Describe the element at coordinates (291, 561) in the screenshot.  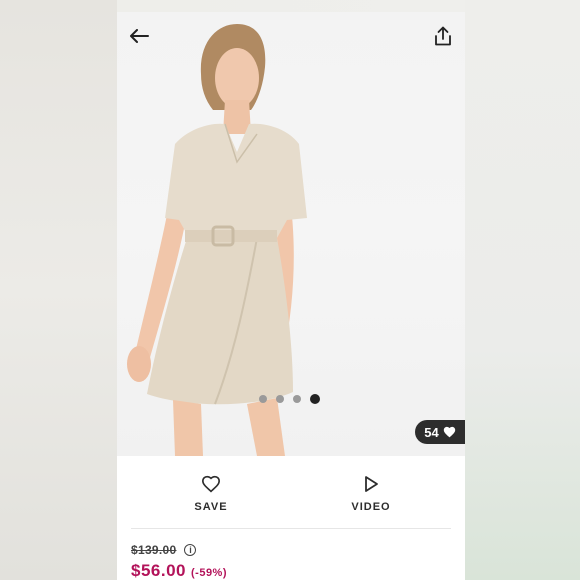
I see `price-block: $139.00 i $56.00 (-59%)` at that location.